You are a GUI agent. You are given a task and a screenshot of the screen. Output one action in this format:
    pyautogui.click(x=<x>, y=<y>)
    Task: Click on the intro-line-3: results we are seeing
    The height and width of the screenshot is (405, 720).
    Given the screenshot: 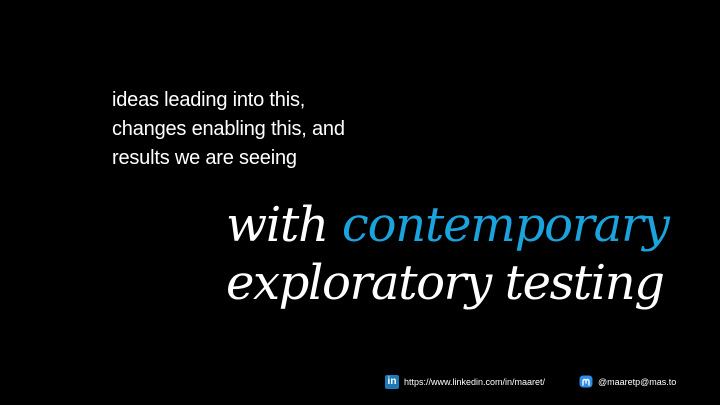 What is the action you would take?
    pyautogui.click(x=204, y=158)
    